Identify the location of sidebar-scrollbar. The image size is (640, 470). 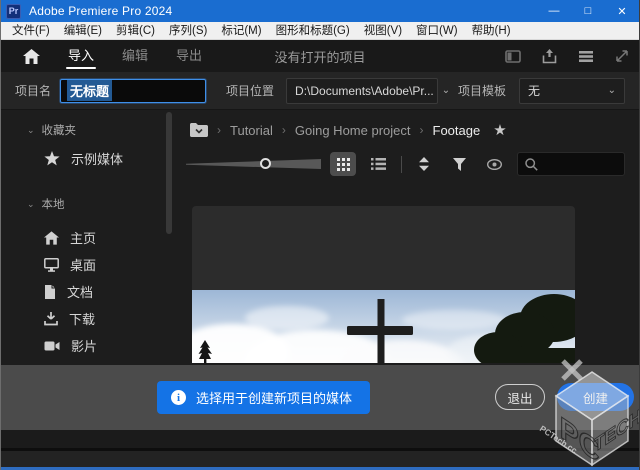
(169, 173).